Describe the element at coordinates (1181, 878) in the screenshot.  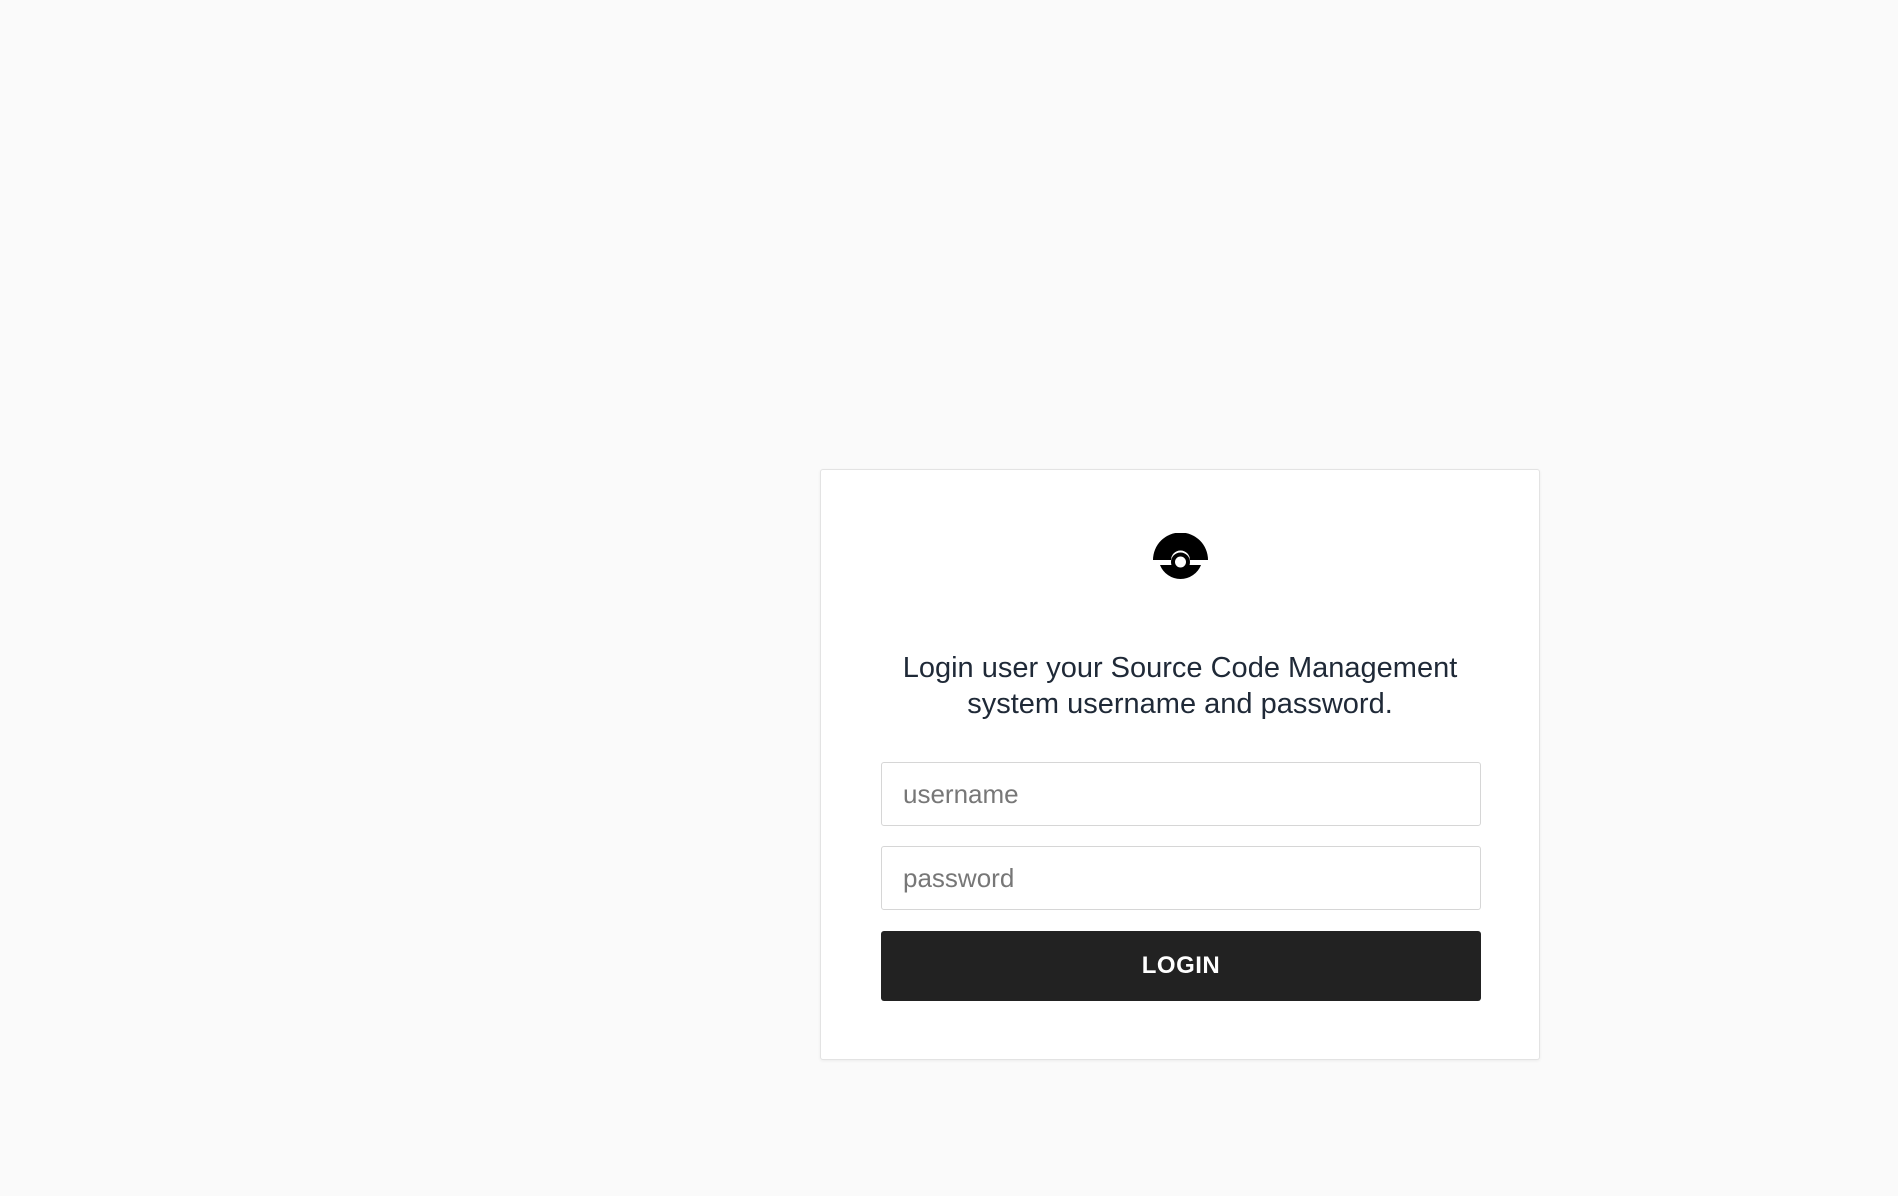
I see `password-input` at that location.